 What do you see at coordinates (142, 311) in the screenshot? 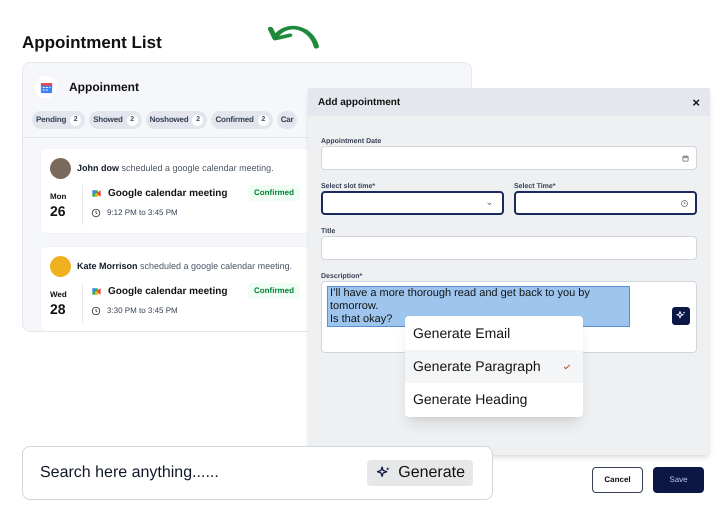
I see `time-range: 3:30 PM to 3:45 PM` at bounding box center [142, 311].